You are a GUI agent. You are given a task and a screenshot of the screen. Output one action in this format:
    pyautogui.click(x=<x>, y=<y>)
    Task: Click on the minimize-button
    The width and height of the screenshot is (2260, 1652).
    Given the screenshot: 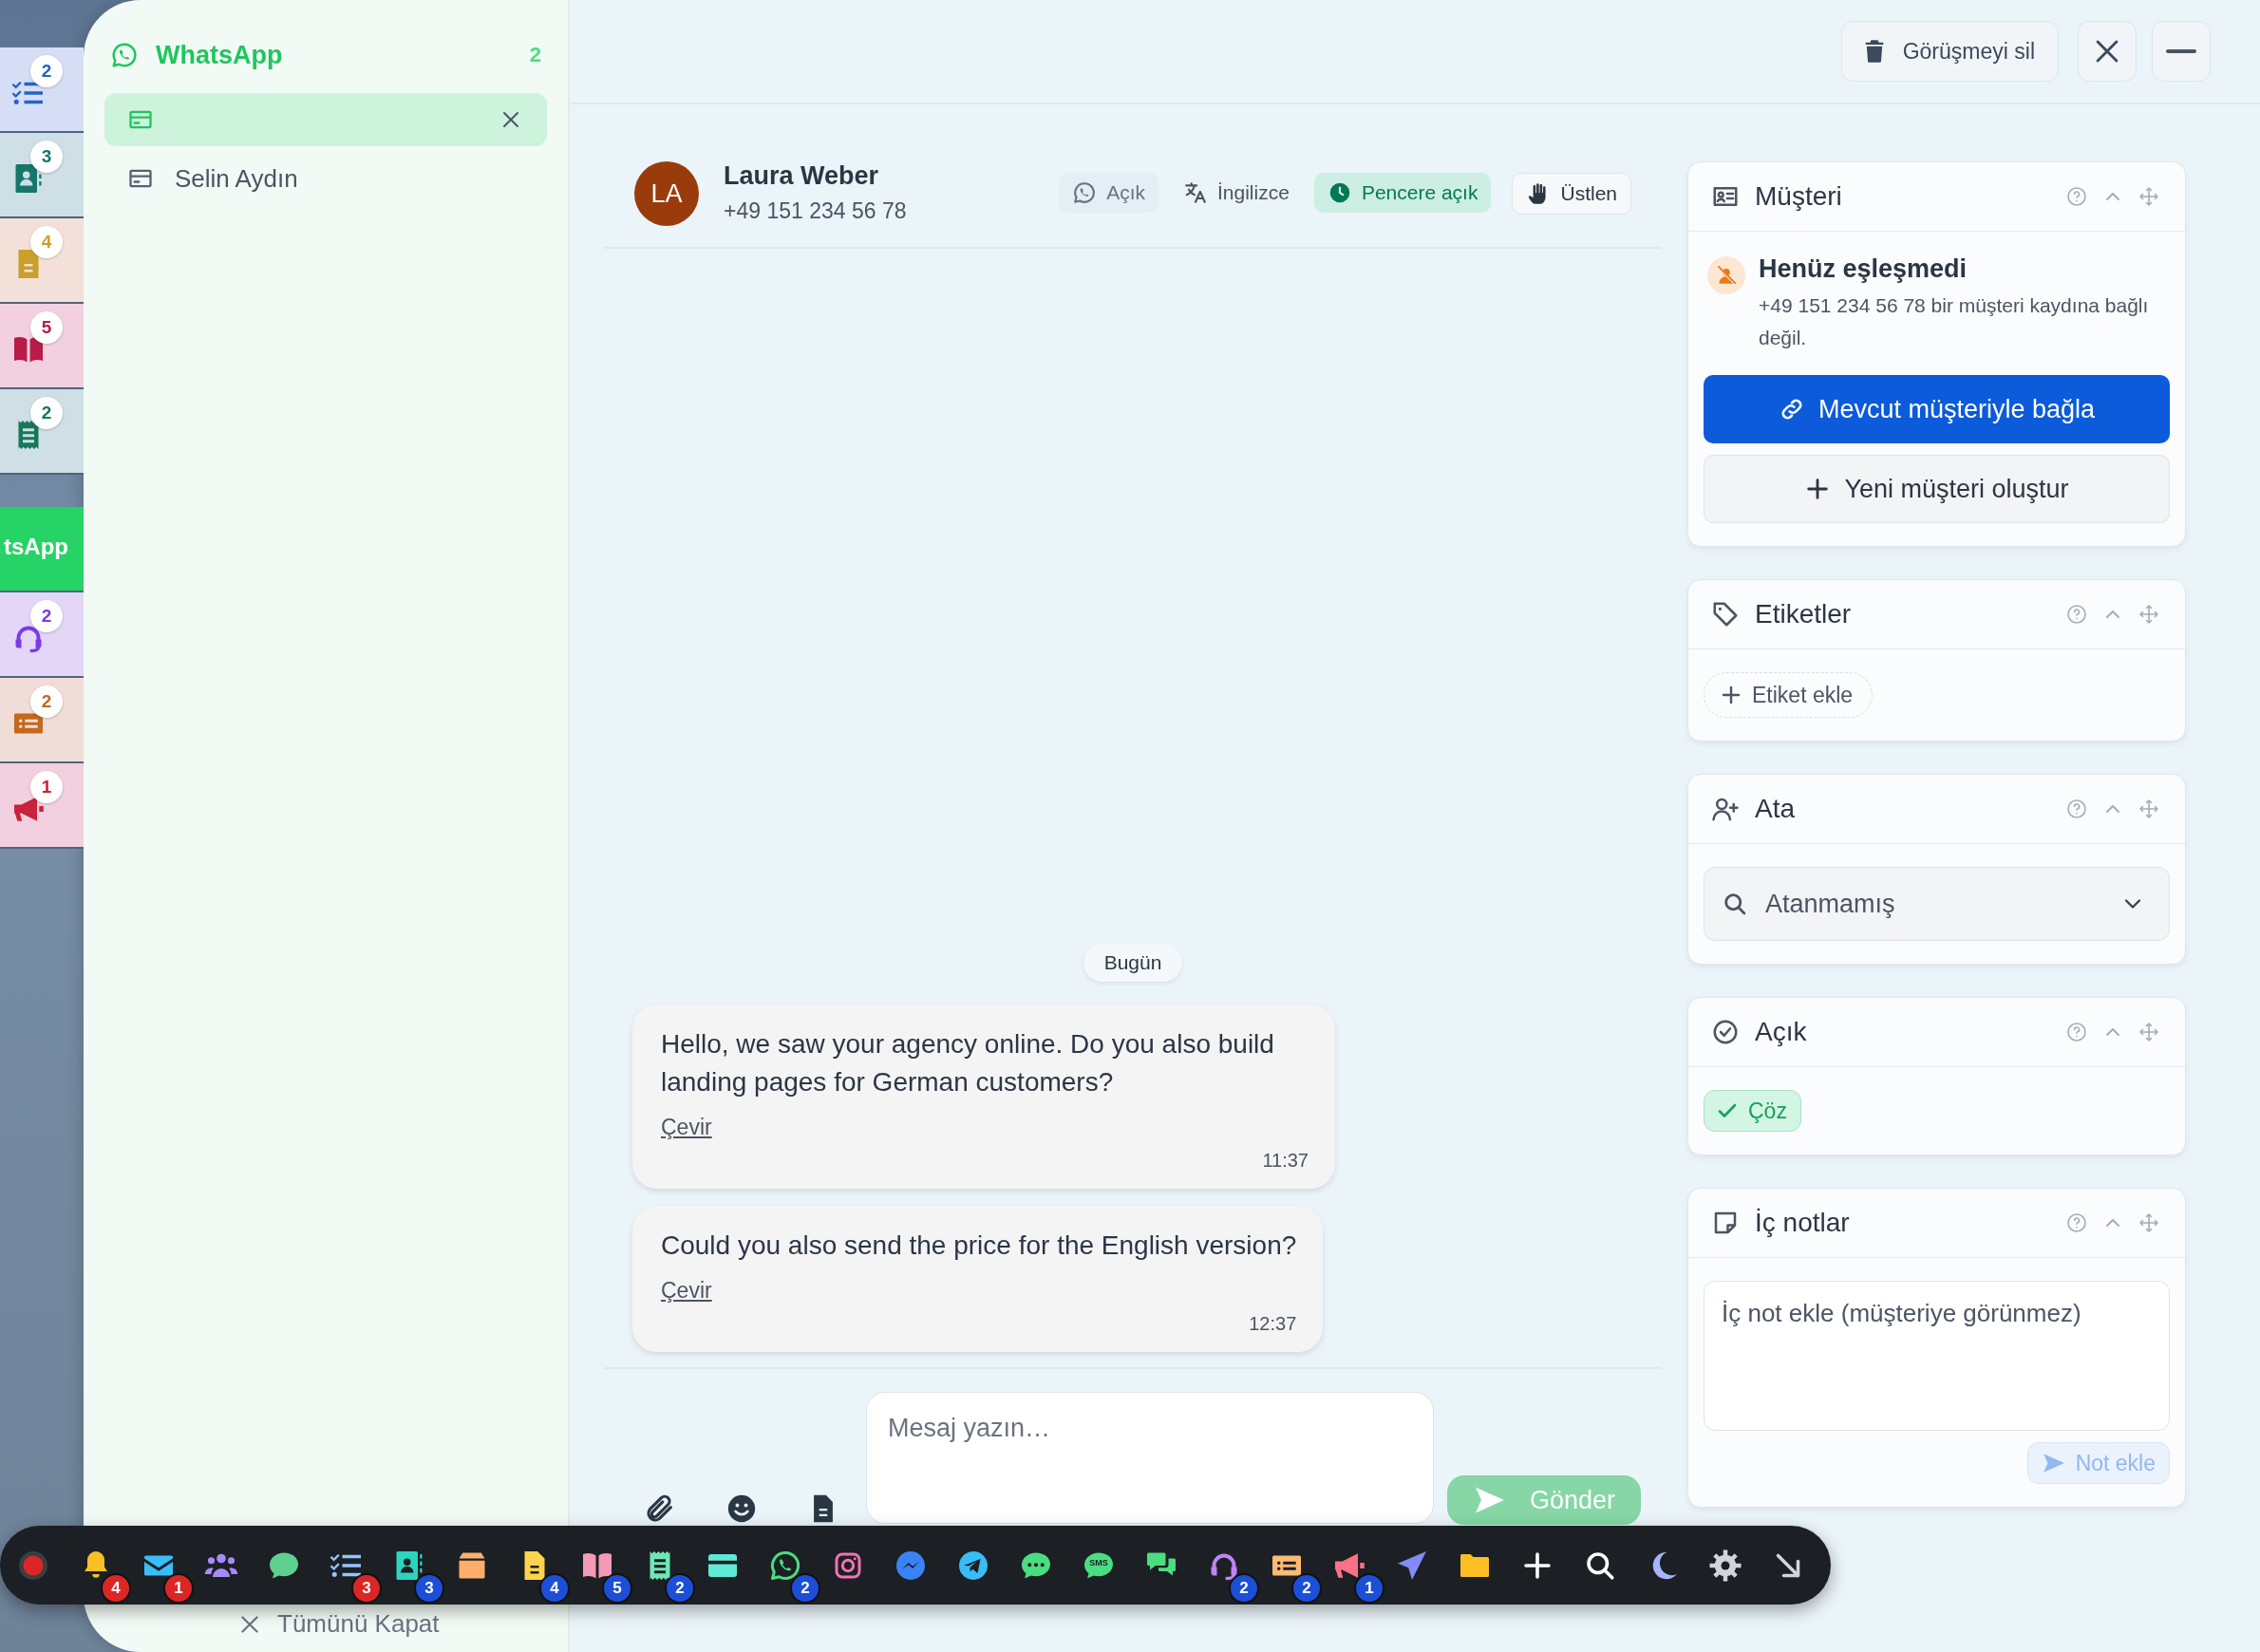 What is the action you would take?
    pyautogui.click(x=2181, y=51)
    